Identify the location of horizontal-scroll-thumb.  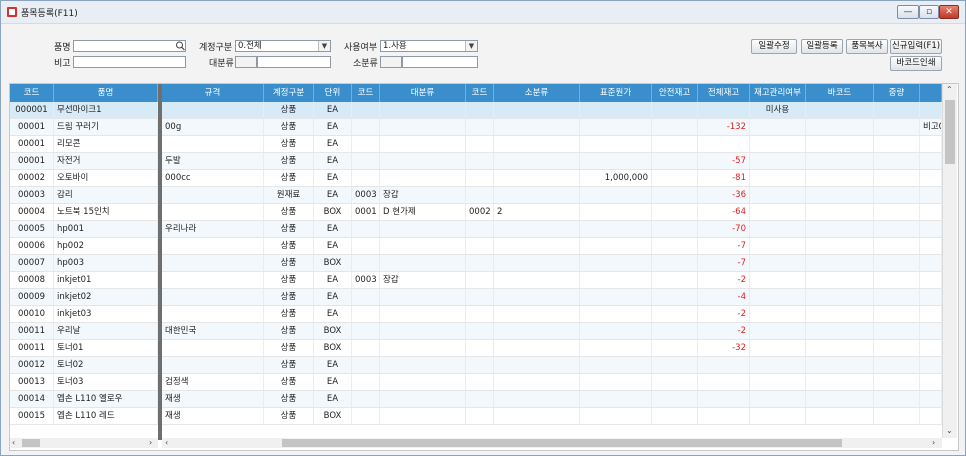
(562, 443).